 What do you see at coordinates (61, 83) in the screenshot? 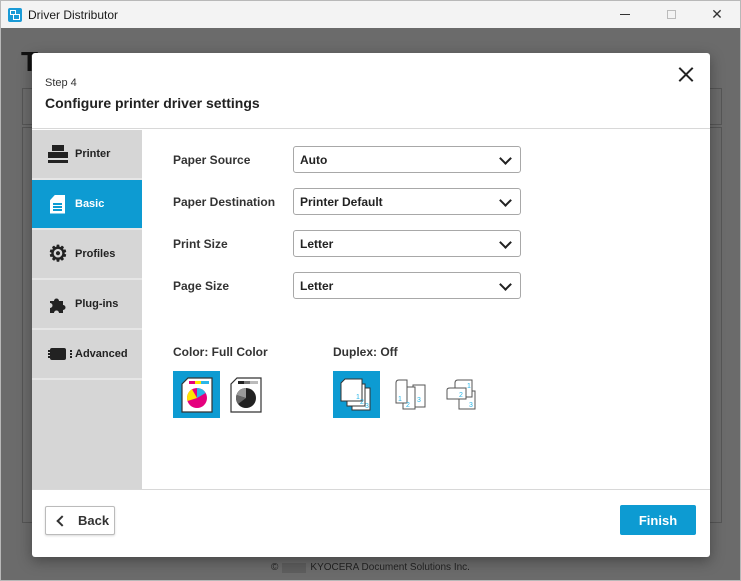
I see `step-indicator: Step 4` at bounding box center [61, 83].